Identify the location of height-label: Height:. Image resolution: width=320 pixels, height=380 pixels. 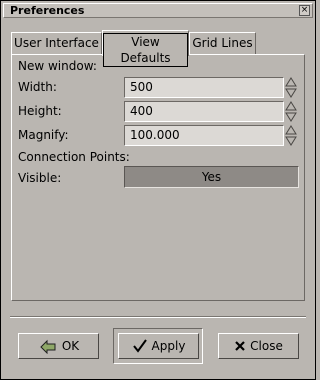
(40, 111).